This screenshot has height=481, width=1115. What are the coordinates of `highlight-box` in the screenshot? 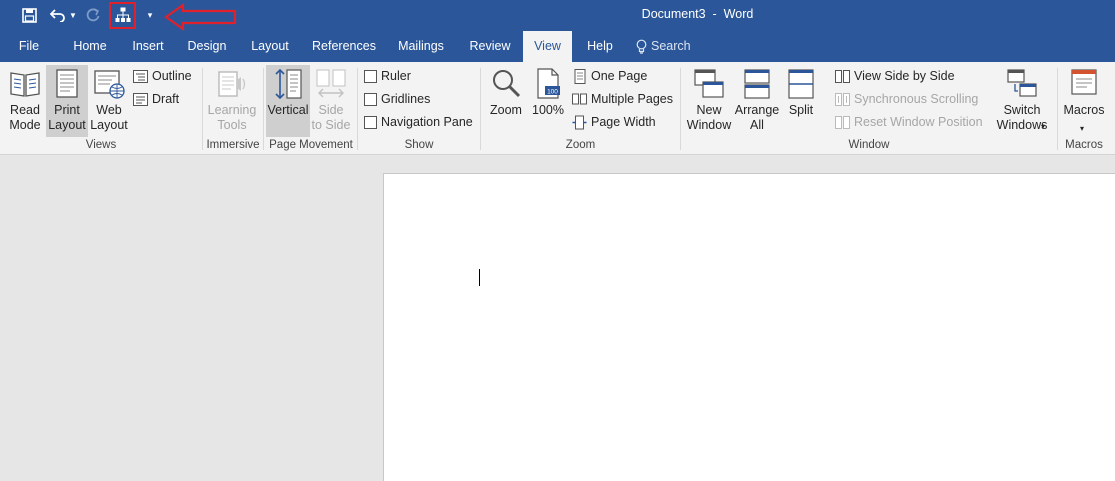 It's located at (122, 15).